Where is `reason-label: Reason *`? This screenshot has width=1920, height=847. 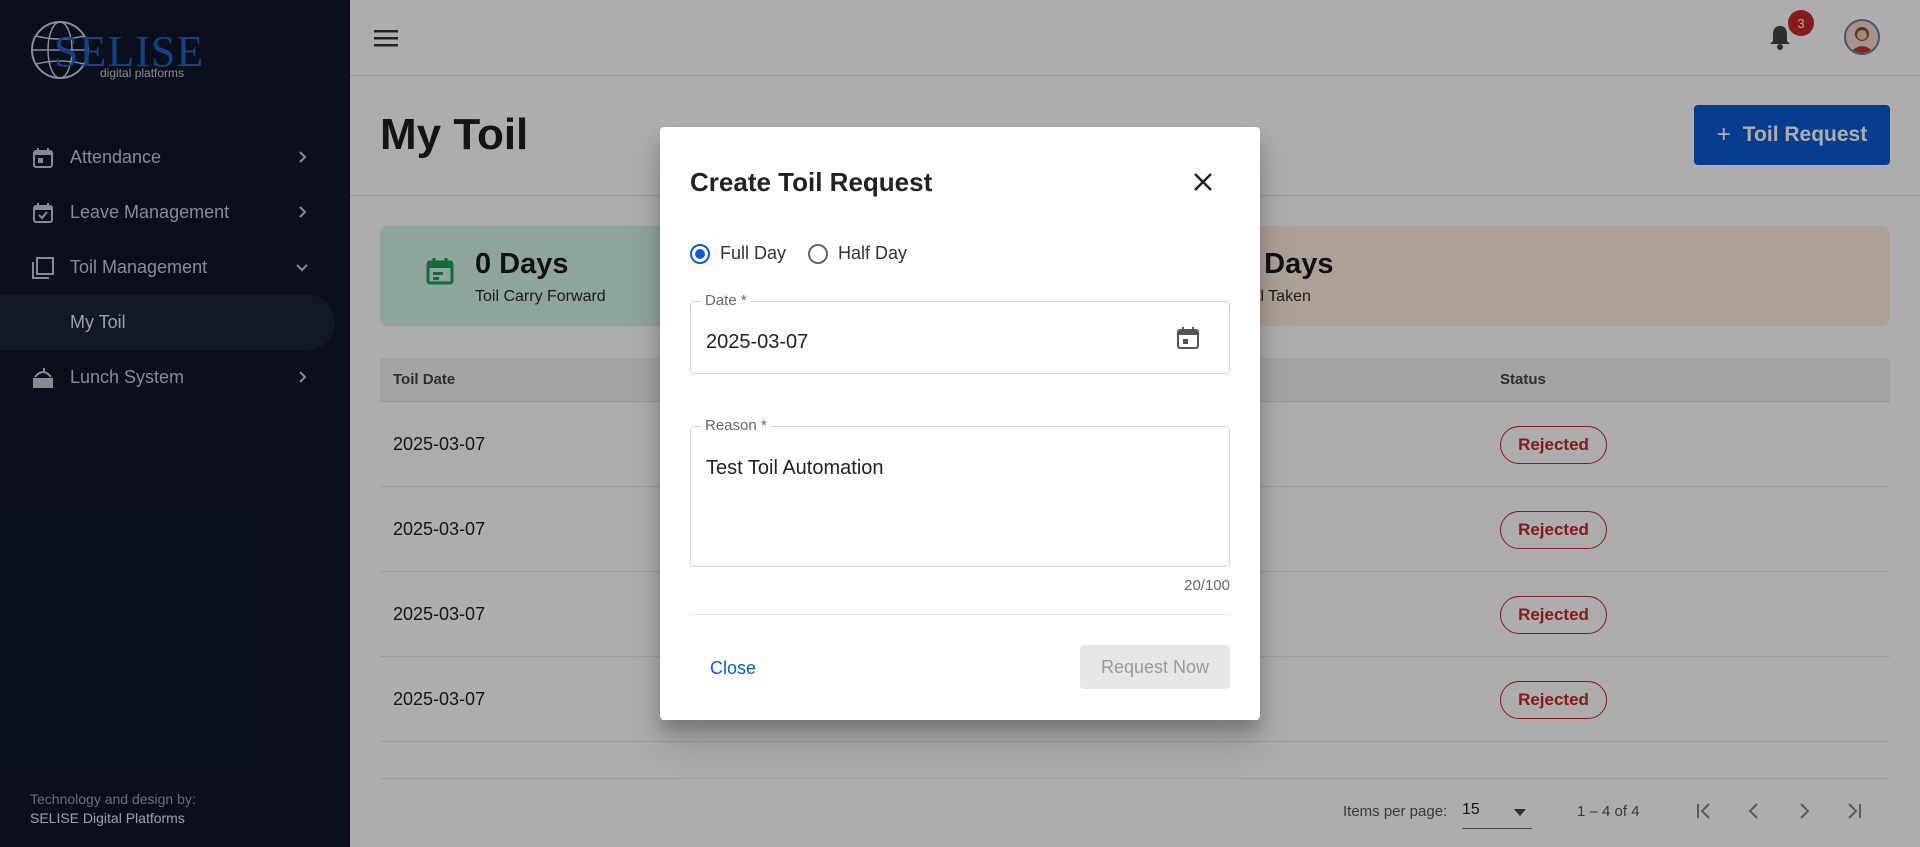
reason-label: Reason * is located at coordinates (736, 425).